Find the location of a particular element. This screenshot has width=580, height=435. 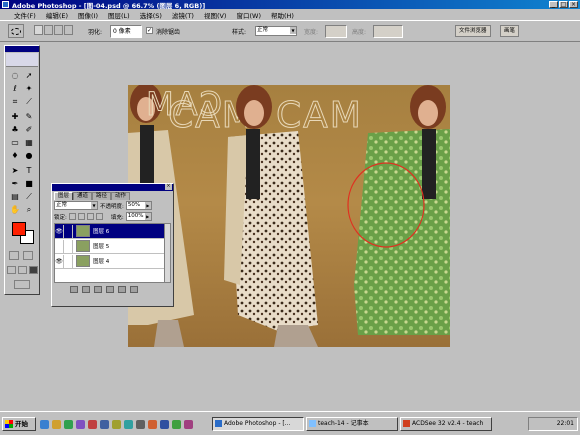

lock-all-checkbox is located at coordinates (99, 216).